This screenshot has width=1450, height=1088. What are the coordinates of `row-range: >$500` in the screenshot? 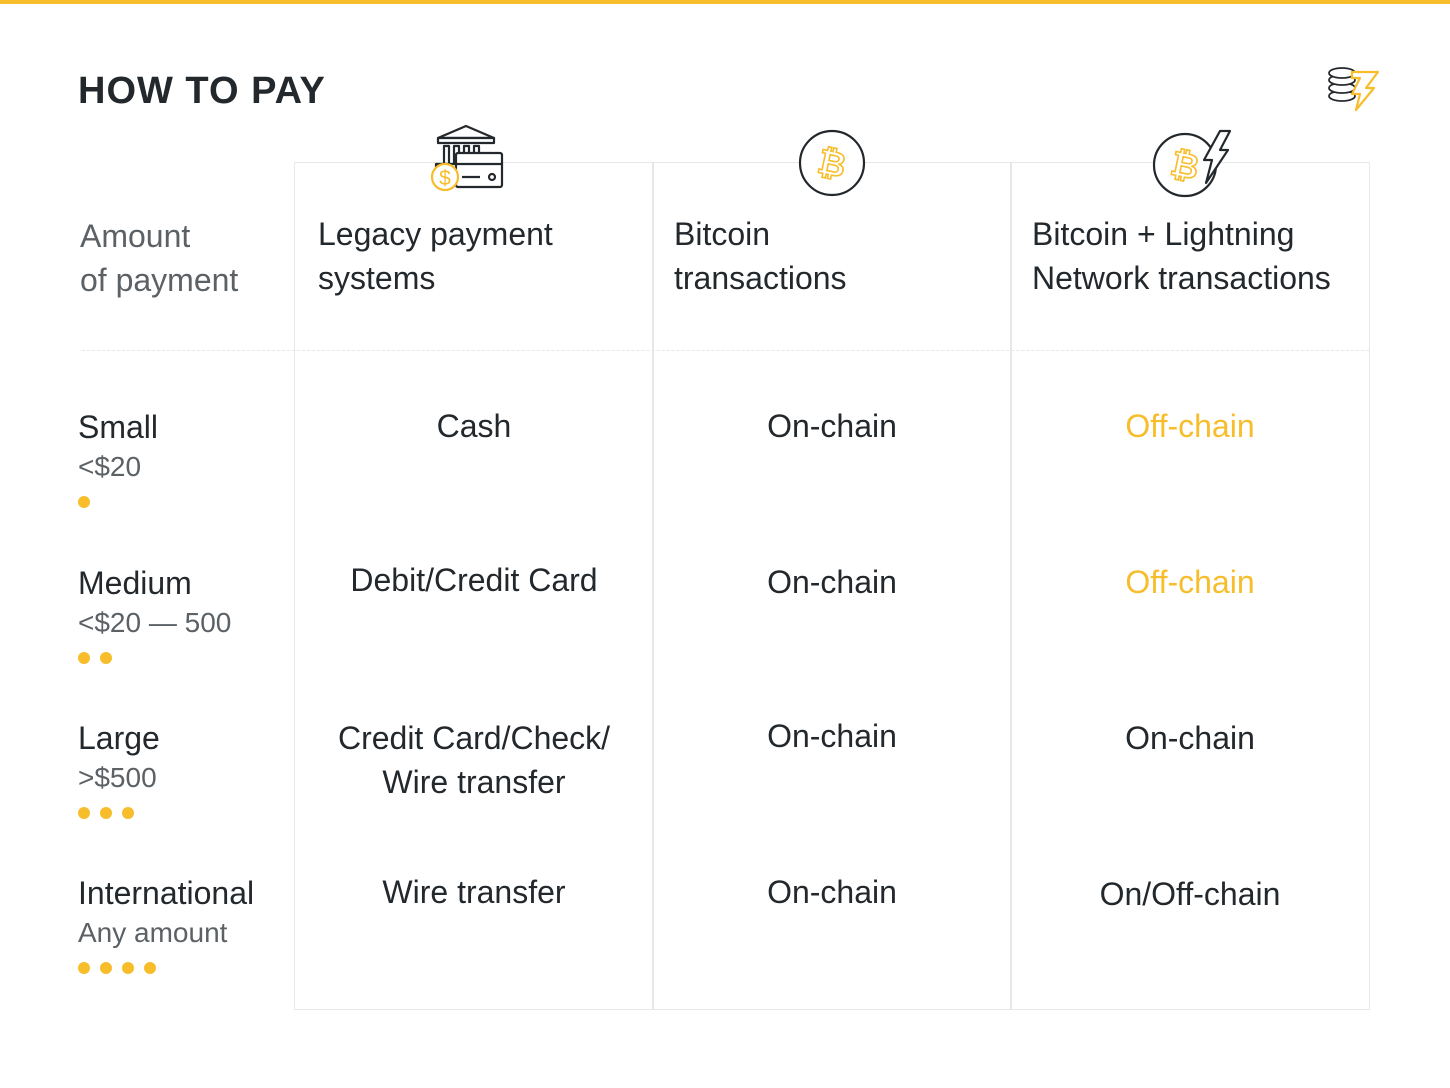 It's located at (117, 777).